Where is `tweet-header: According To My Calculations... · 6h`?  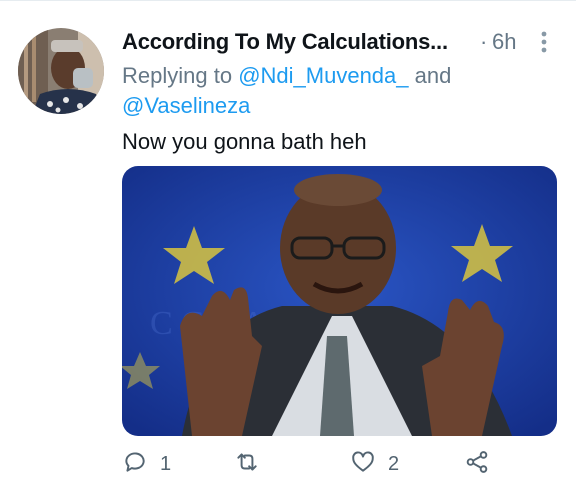 tweet-header: According To My Calculations... · 6h is located at coordinates (342, 42).